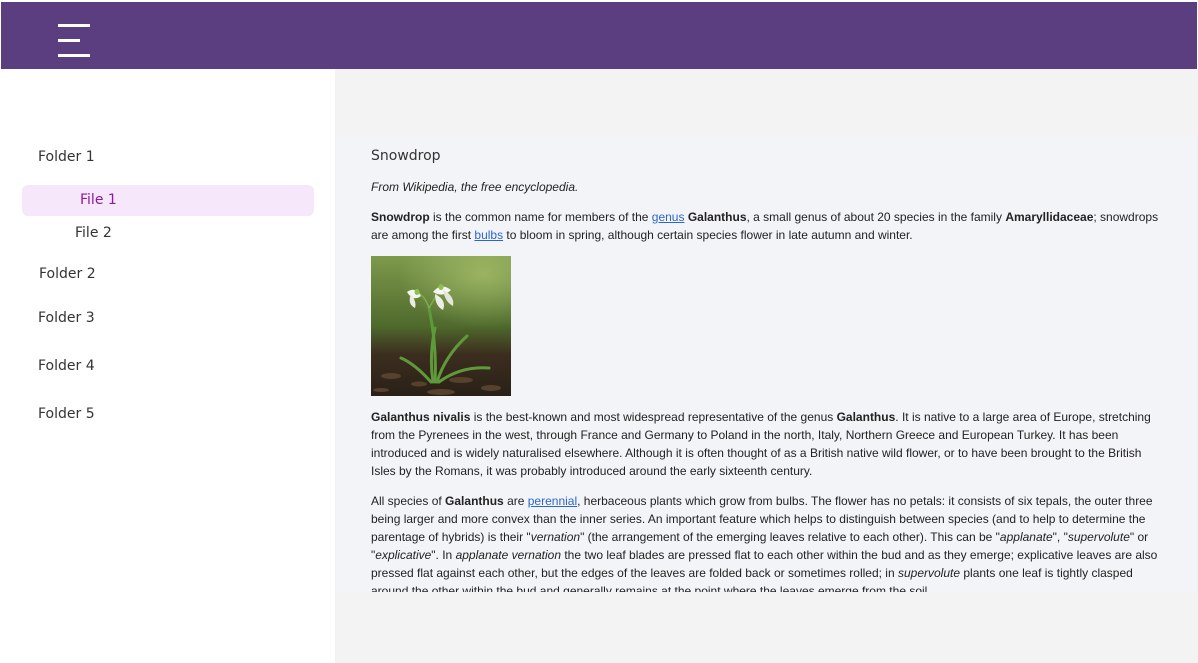 The width and height of the screenshot is (1198, 663). Describe the element at coordinates (1026, 537) in the screenshot. I see `italic-term: applanate` at that location.